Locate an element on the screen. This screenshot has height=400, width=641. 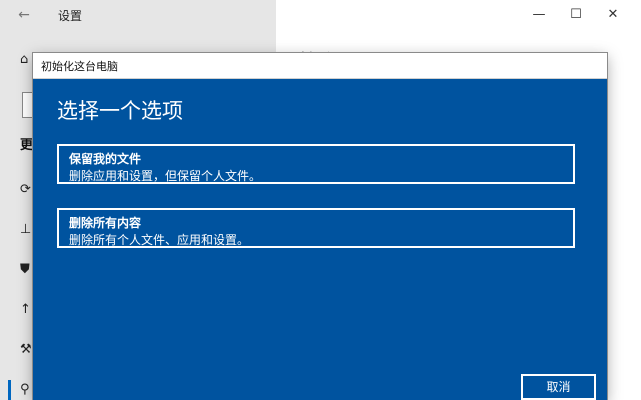
dialog-title: 初始化这台电脑 is located at coordinates (79, 66).